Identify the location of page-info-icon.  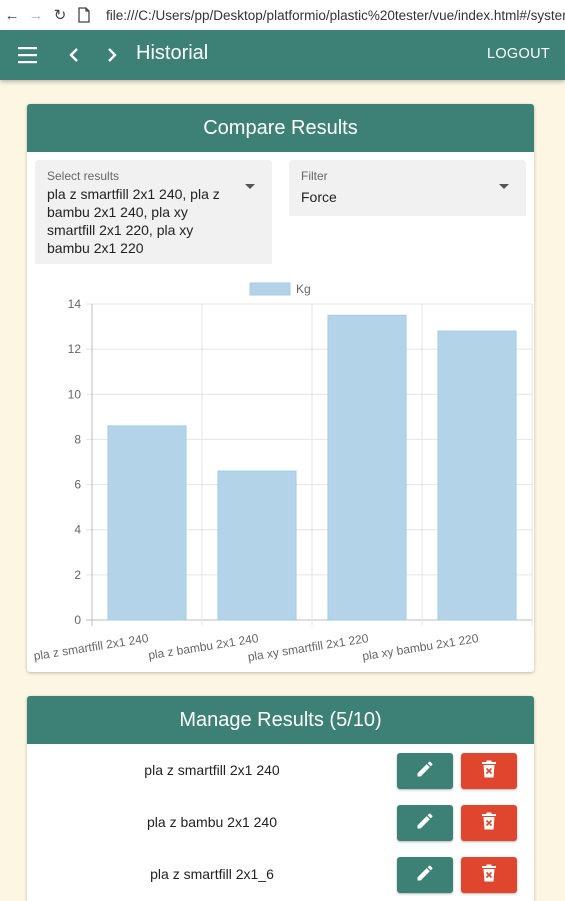
(84, 15).